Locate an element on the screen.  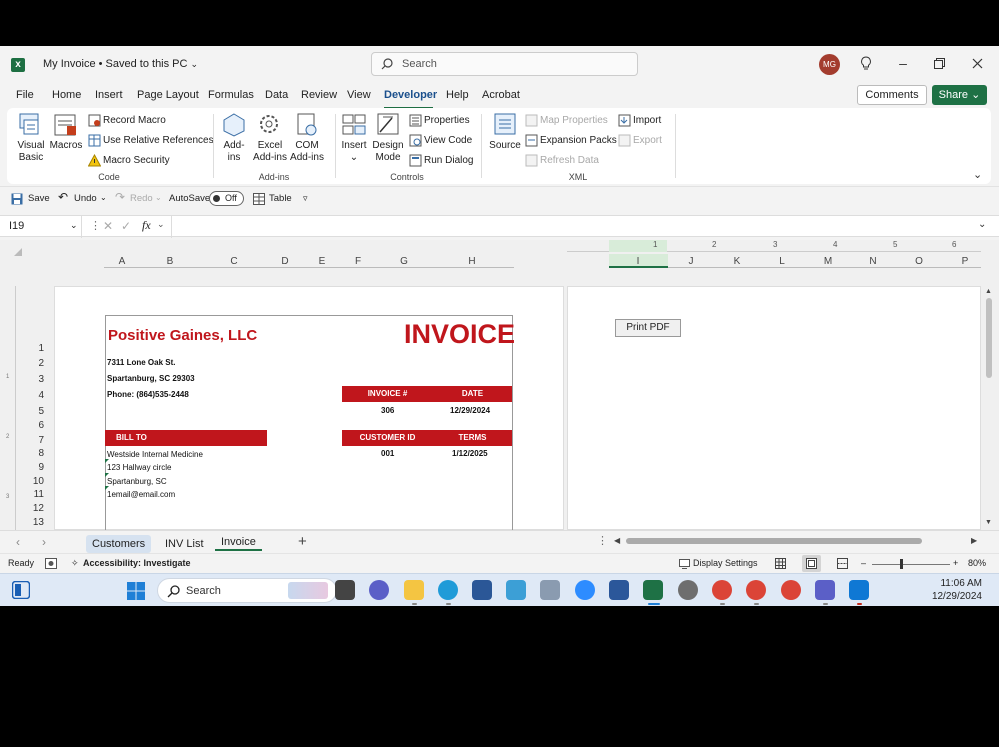
tab-page-layout: Page Layout is located at coordinates (168, 95).